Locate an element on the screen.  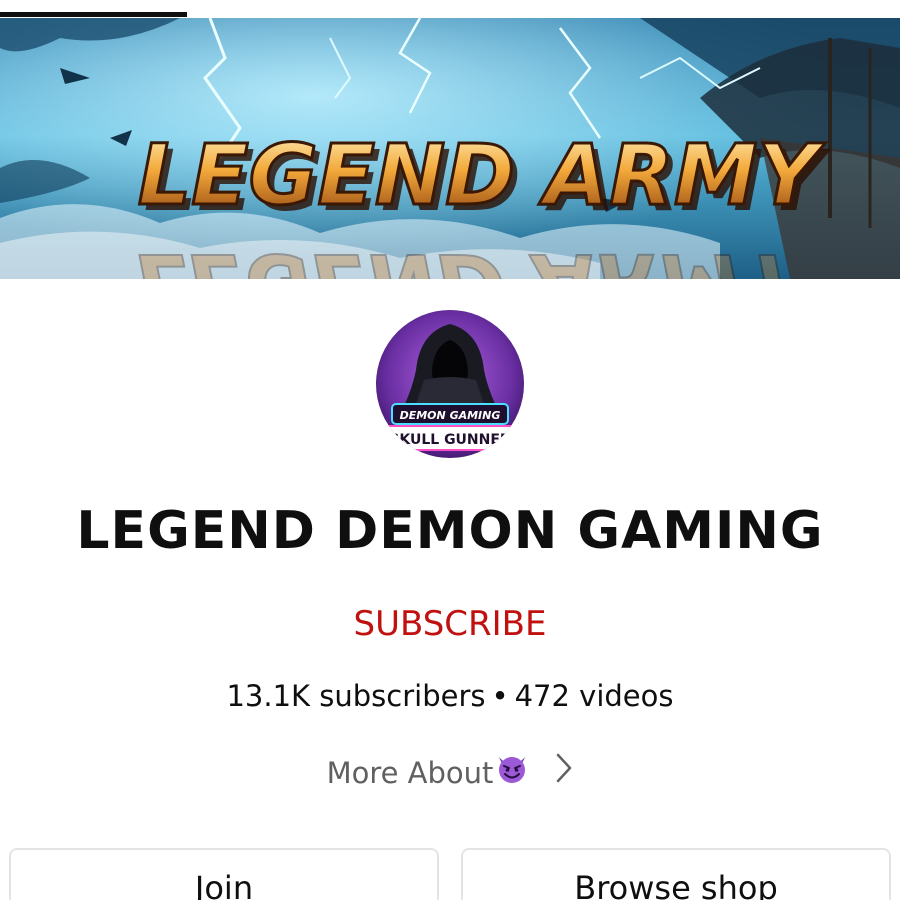
channel-stats: 13.1K subscribers • 472 videos is located at coordinates (450, 696).